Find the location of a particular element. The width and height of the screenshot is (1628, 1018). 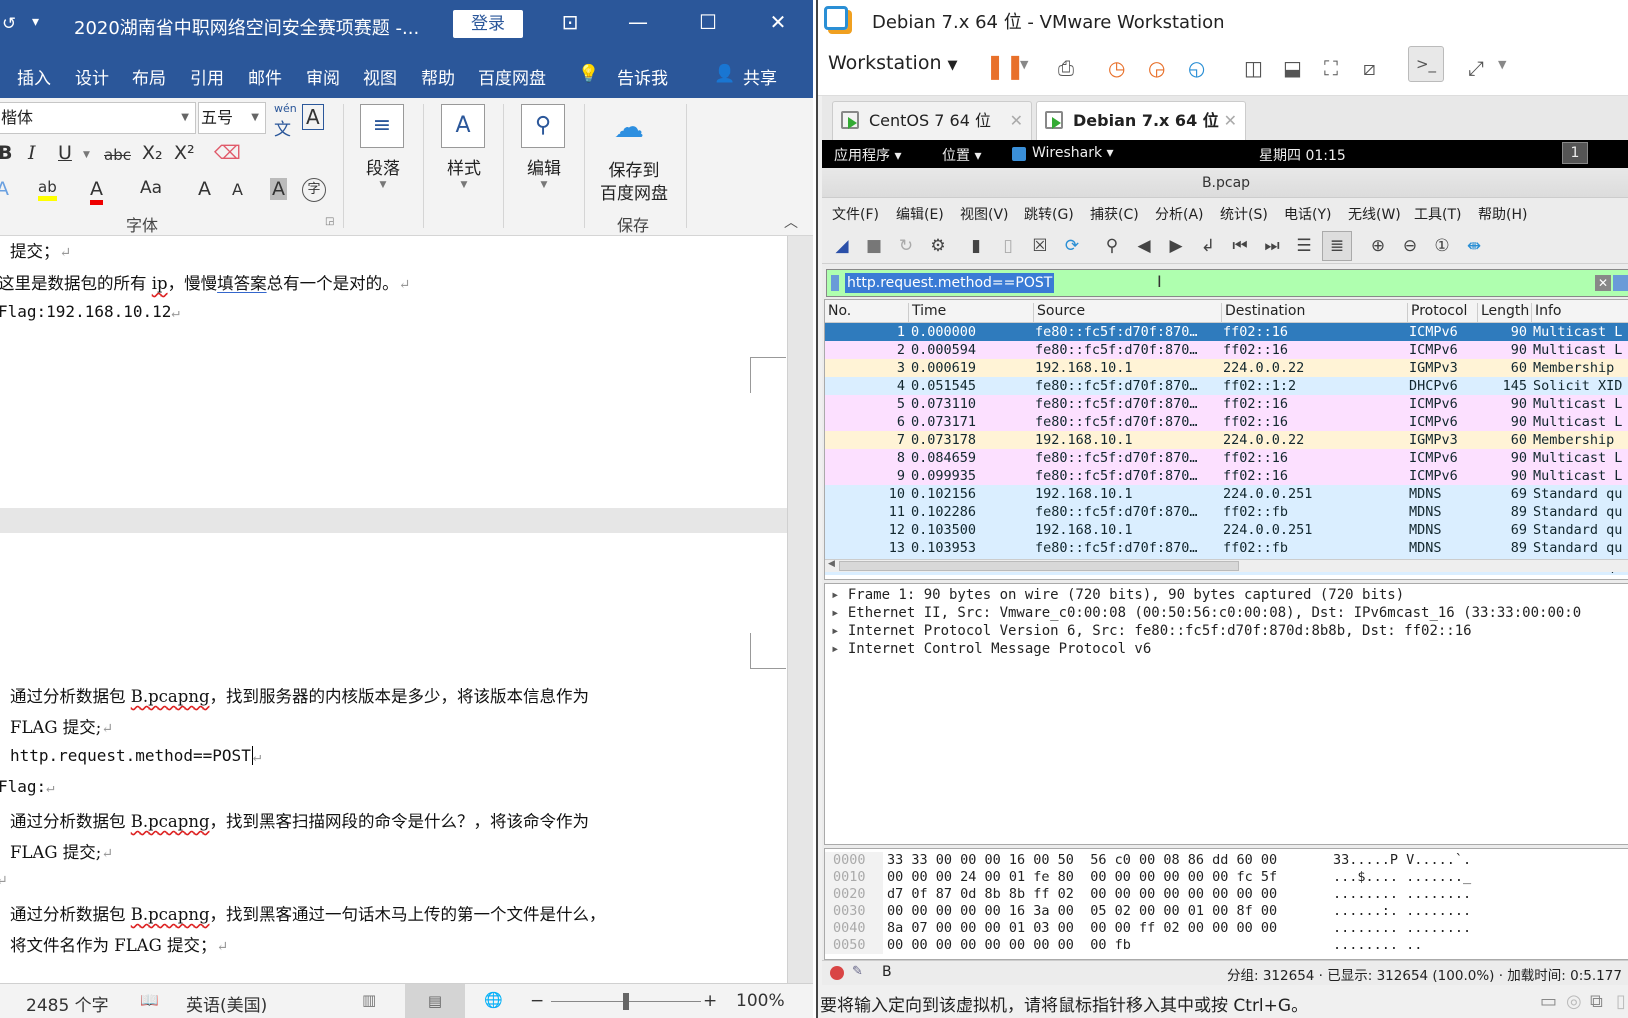

zoom-out-icon: ⊖ is located at coordinates (1410, 246).